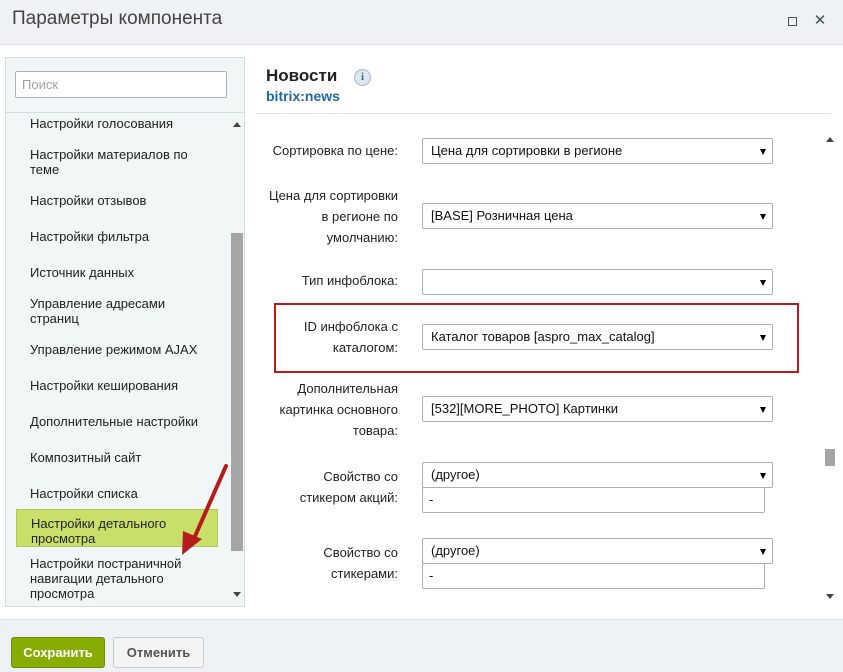  I want to click on promo-sticker-input: -, so click(593, 500).